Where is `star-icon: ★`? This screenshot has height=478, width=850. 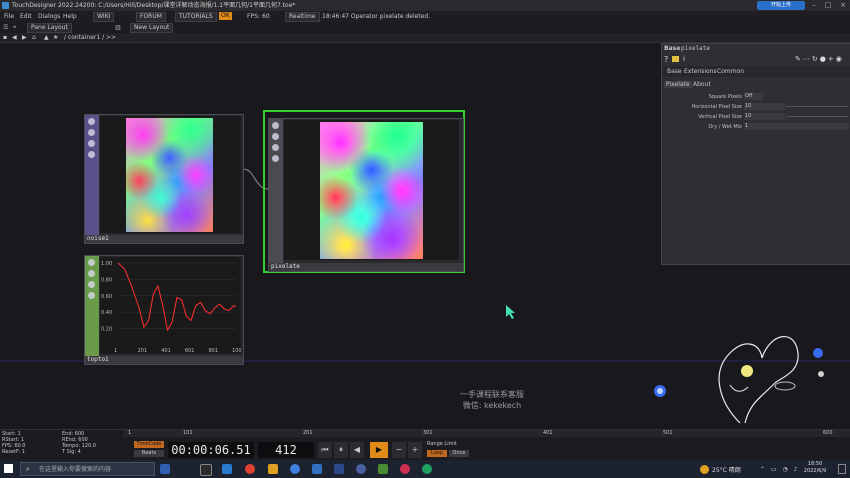
star-icon: ★ is located at coordinates (55, 37).